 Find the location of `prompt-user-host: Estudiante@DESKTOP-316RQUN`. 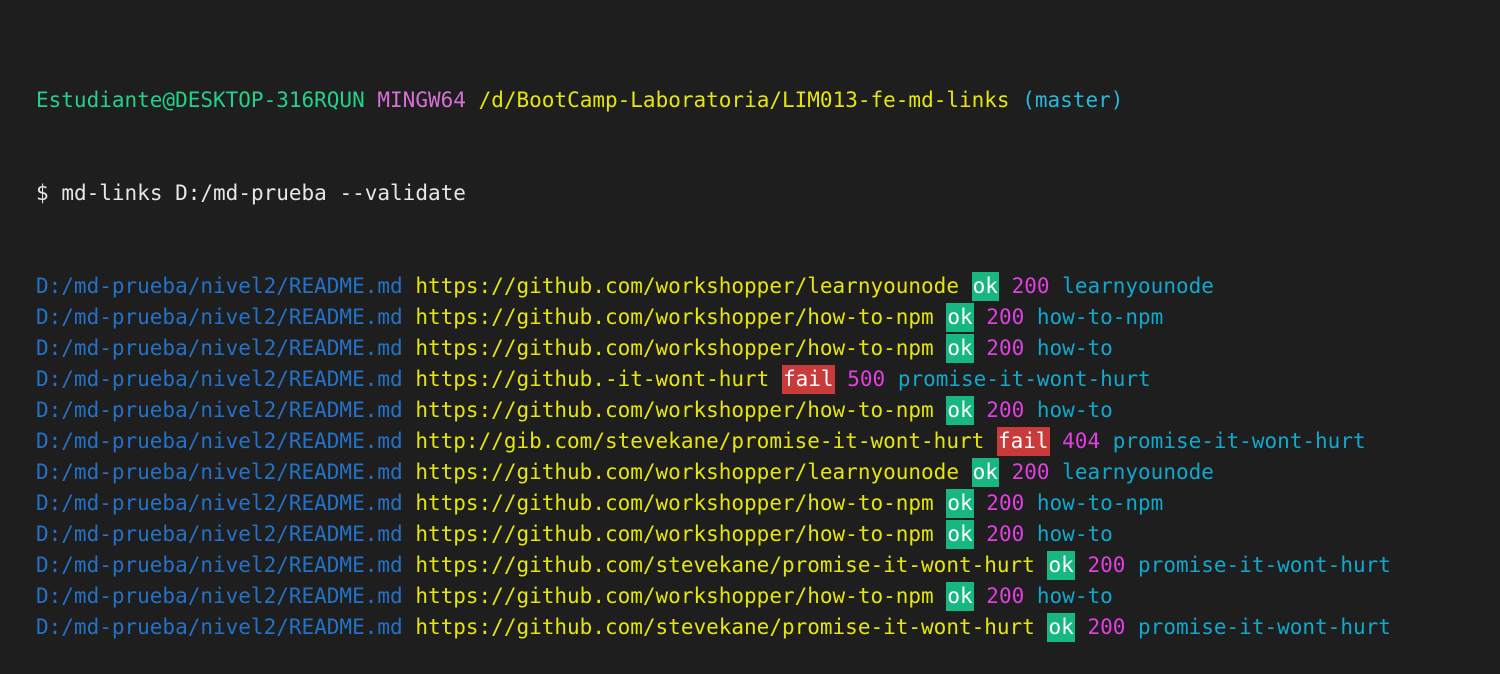

prompt-user-host: Estudiante@DESKTOP-316RQUN is located at coordinates (200, 100).